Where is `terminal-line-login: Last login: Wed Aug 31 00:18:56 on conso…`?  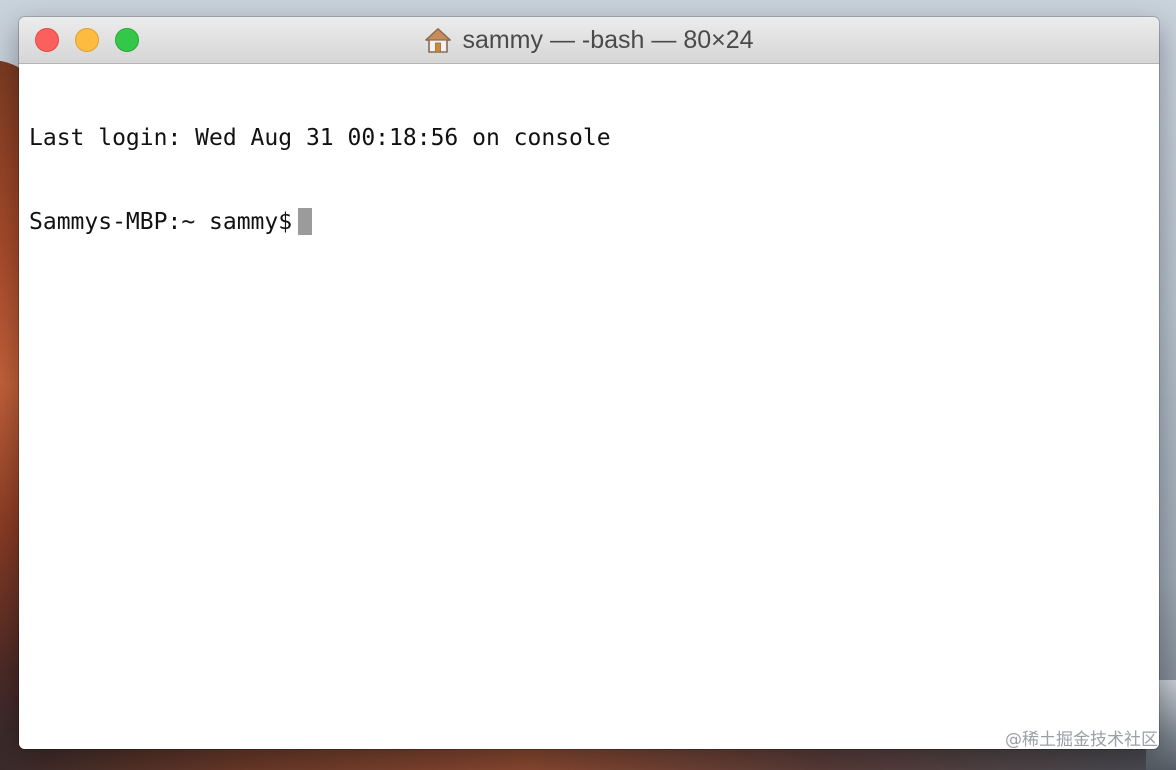
terminal-line-login: Last login: Wed Aug 31 00:18:56 on conso… is located at coordinates (320, 138).